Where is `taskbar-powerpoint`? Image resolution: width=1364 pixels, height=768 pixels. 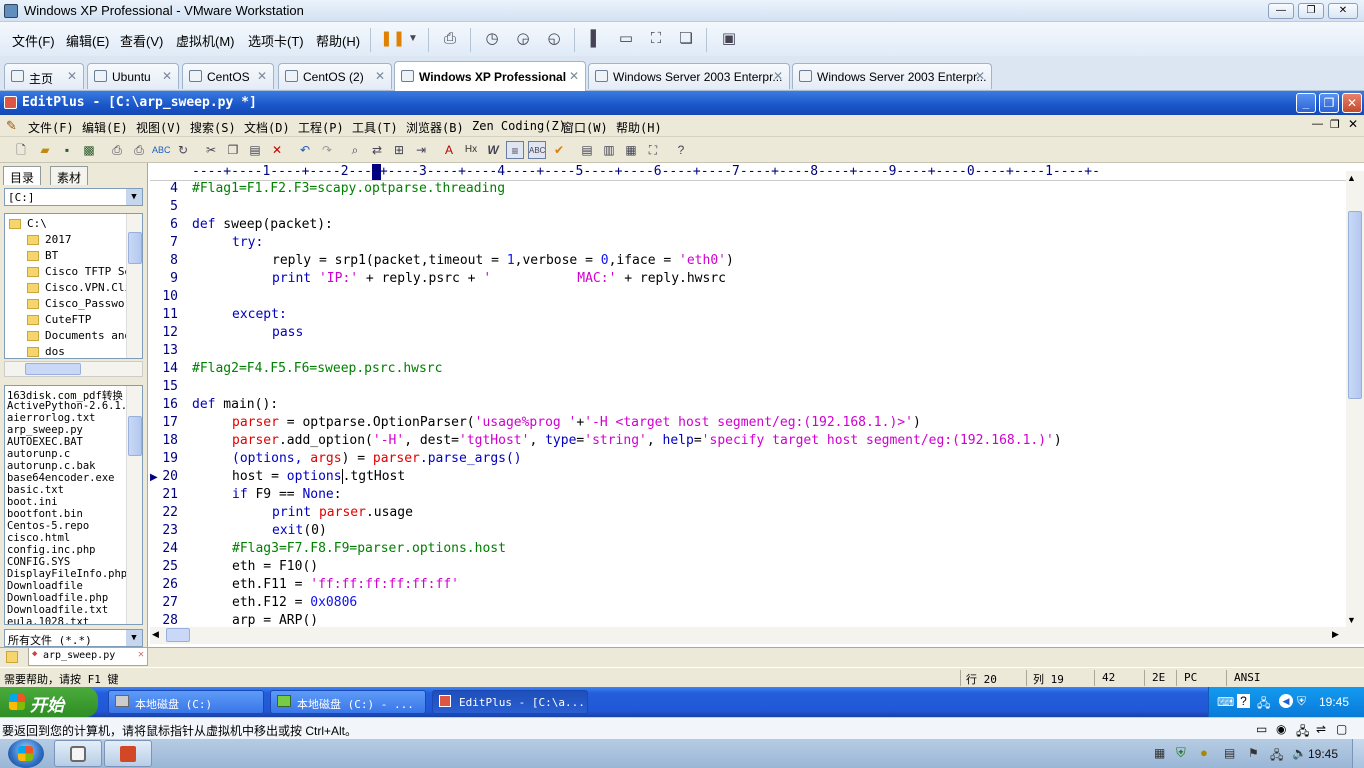
taskbar-powerpoint is located at coordinates (128, 753).